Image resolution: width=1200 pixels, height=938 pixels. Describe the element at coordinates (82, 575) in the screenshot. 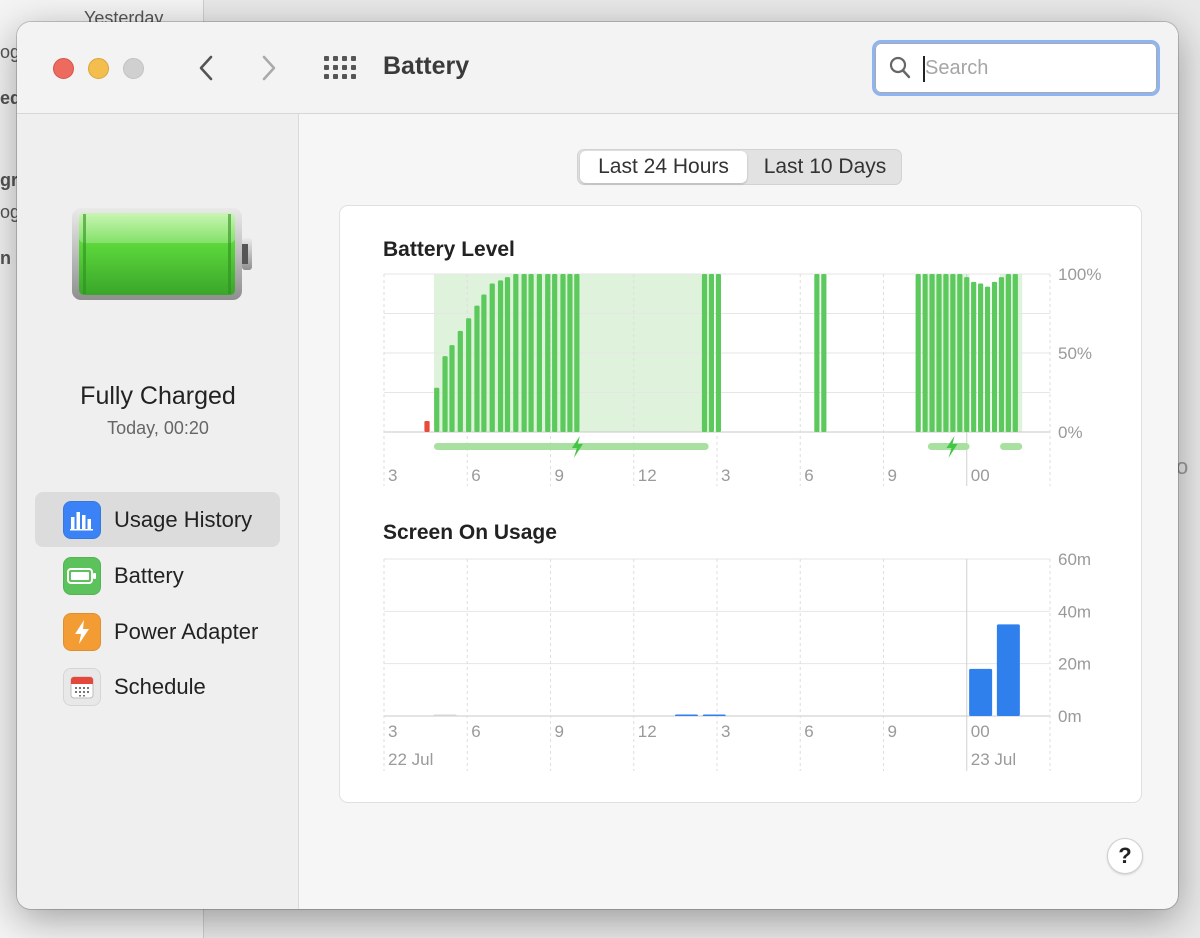

I see `battery-icon` at that location.